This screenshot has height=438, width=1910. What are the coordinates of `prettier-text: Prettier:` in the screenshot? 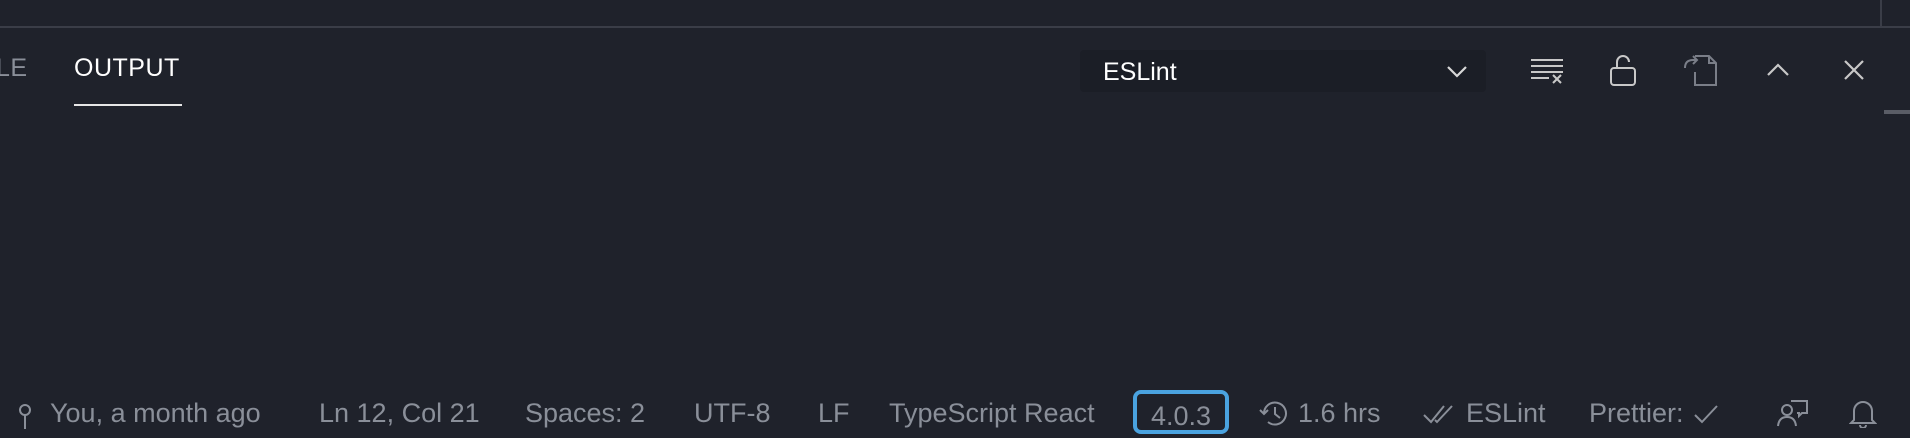 It's located at (1636, 413).